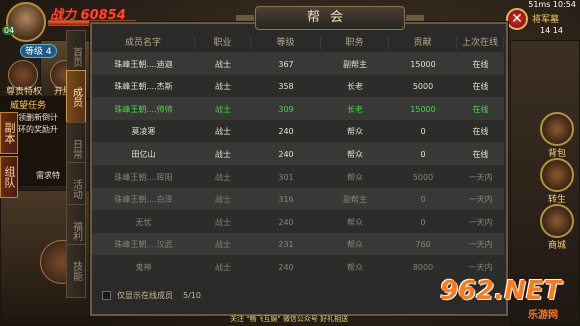 Image resolution: width=580 pixels, height=326 pixels. Describe the element at coordinates (9, 177) in the screenshot. I see `side-tab-team: 组队` at that location.